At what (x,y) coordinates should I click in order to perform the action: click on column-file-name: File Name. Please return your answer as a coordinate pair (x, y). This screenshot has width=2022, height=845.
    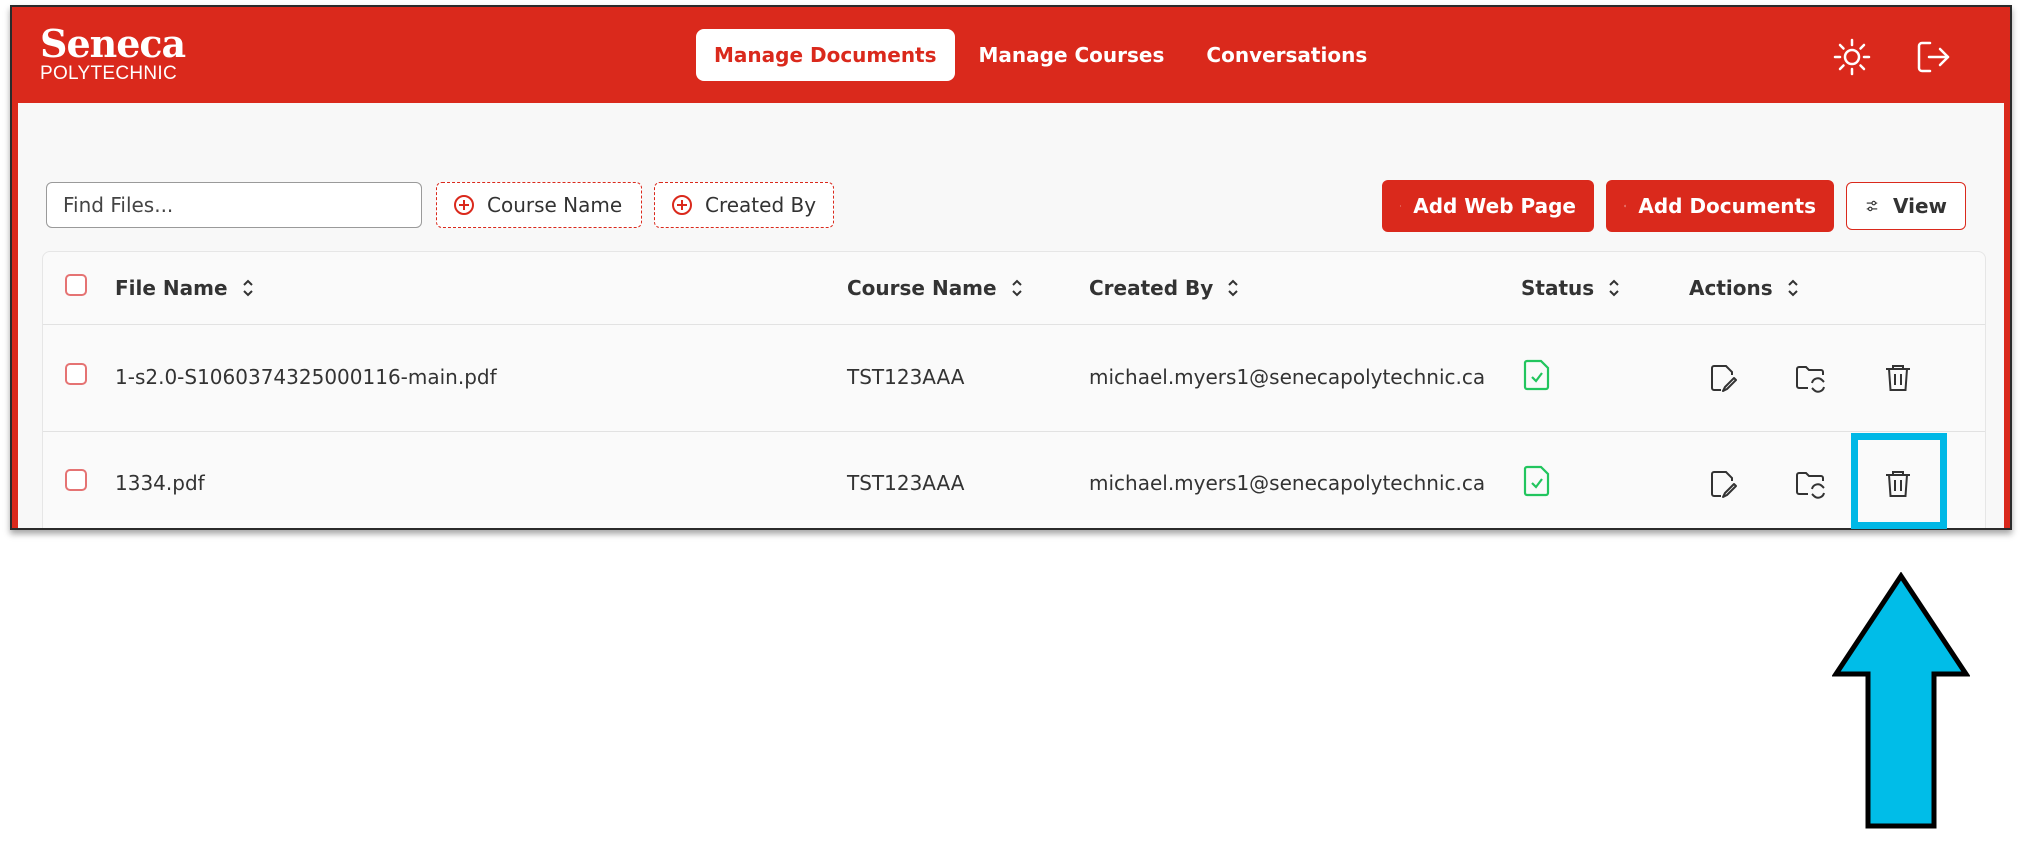
    Looking at the image, I should click on (184, 288).